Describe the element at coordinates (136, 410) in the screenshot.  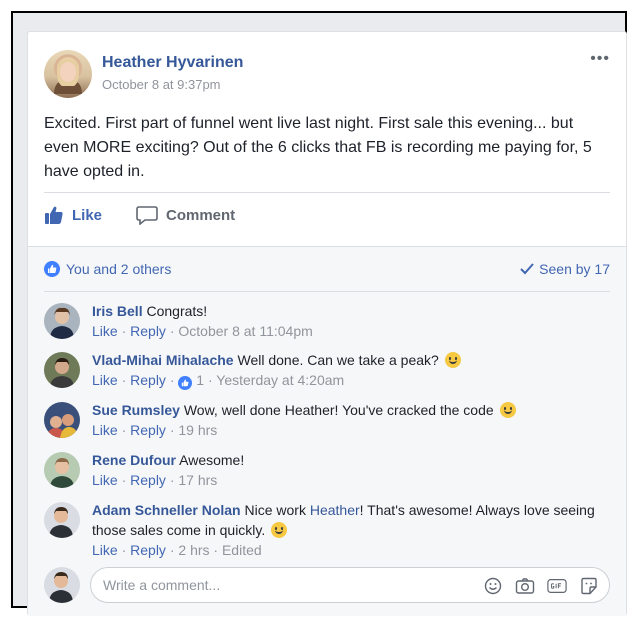
I see `commenter-name: Sue Rumsley` at that location.